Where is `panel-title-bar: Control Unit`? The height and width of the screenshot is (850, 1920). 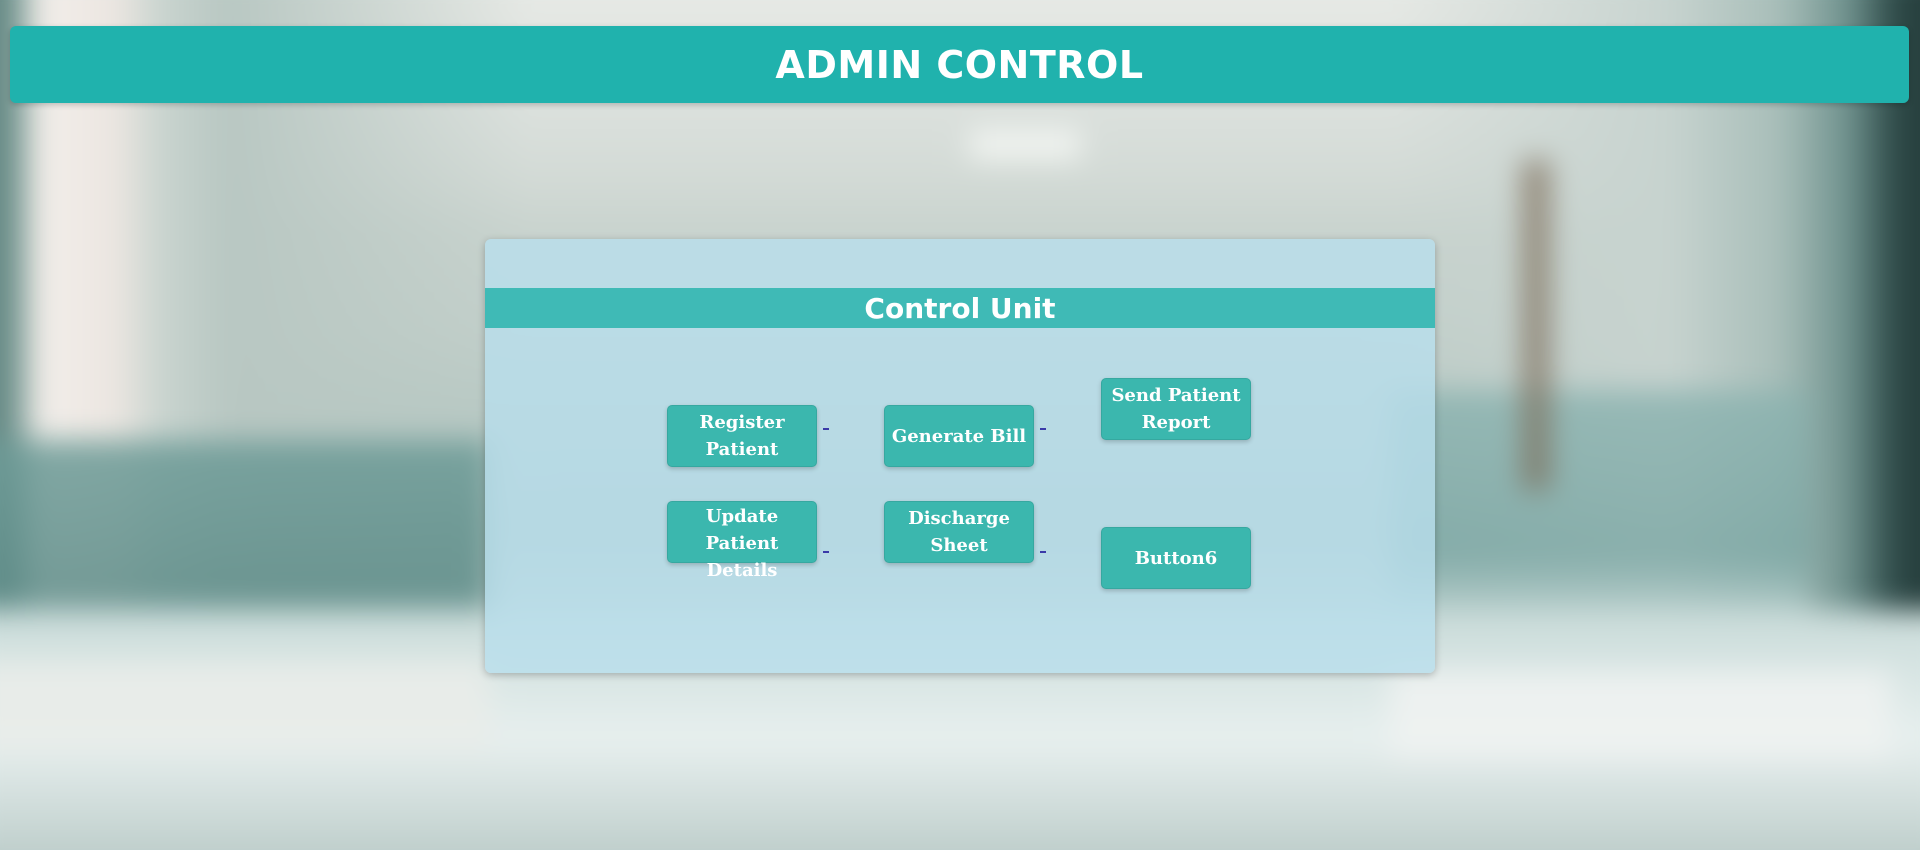 panel-title-bar: Control Unit is located at coordinates (960, 308).